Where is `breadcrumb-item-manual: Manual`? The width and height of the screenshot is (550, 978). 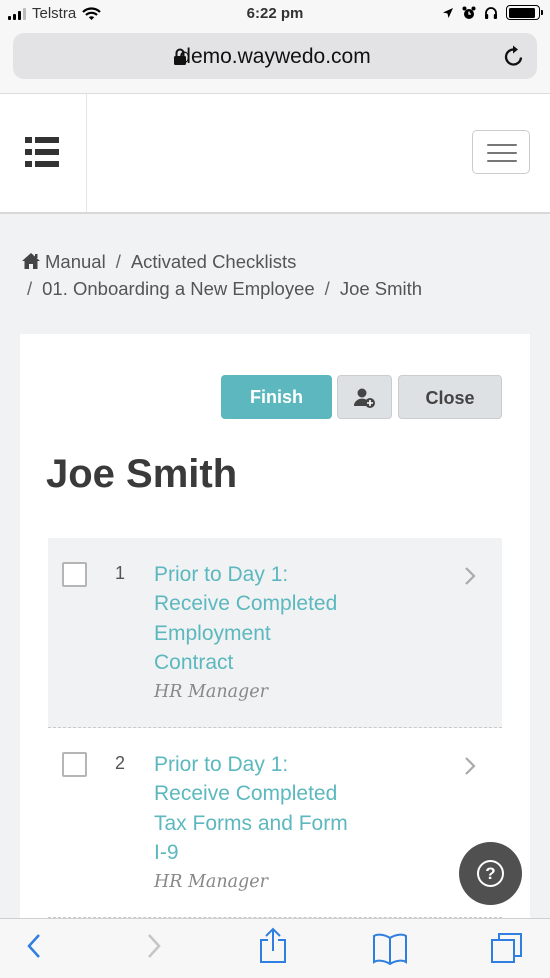
breadcrumb-item-manual: Manual is located at coordinates (75, 261).